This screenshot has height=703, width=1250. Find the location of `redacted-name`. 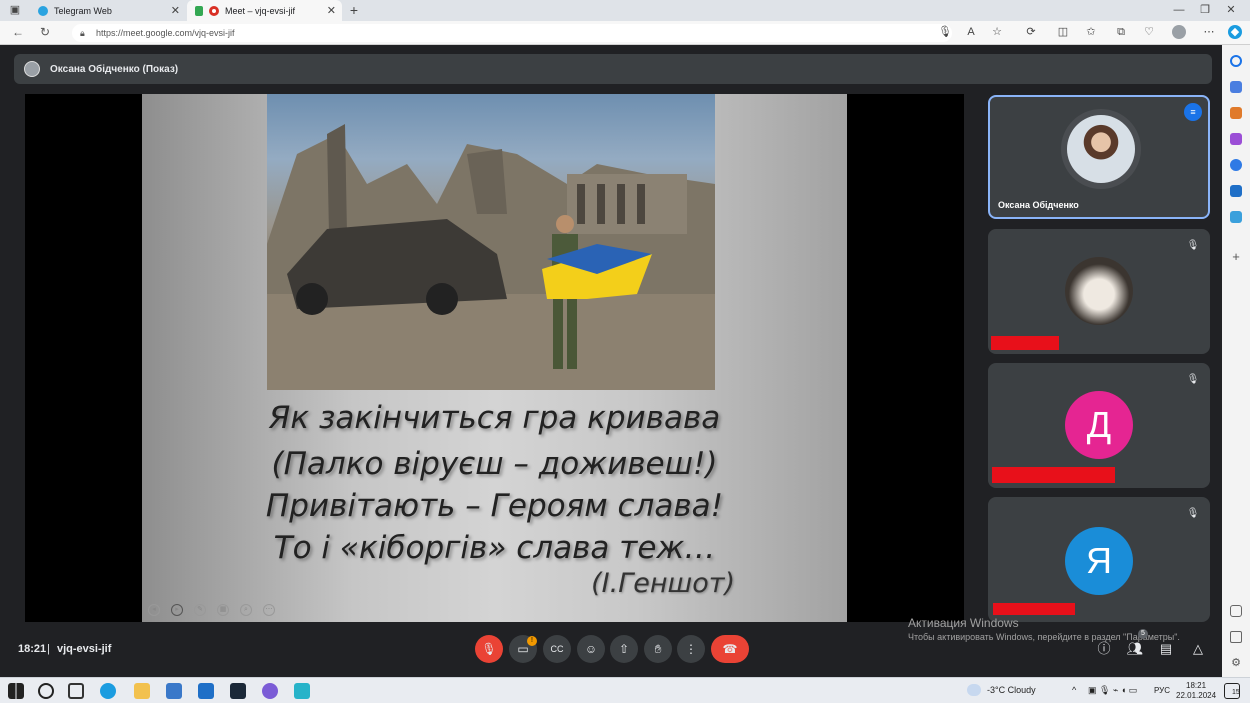

redacted-name is located at coordinates (1025, 343).